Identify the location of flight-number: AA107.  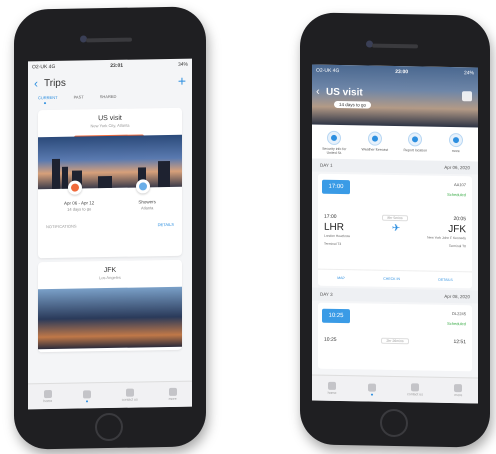
(459, 185).